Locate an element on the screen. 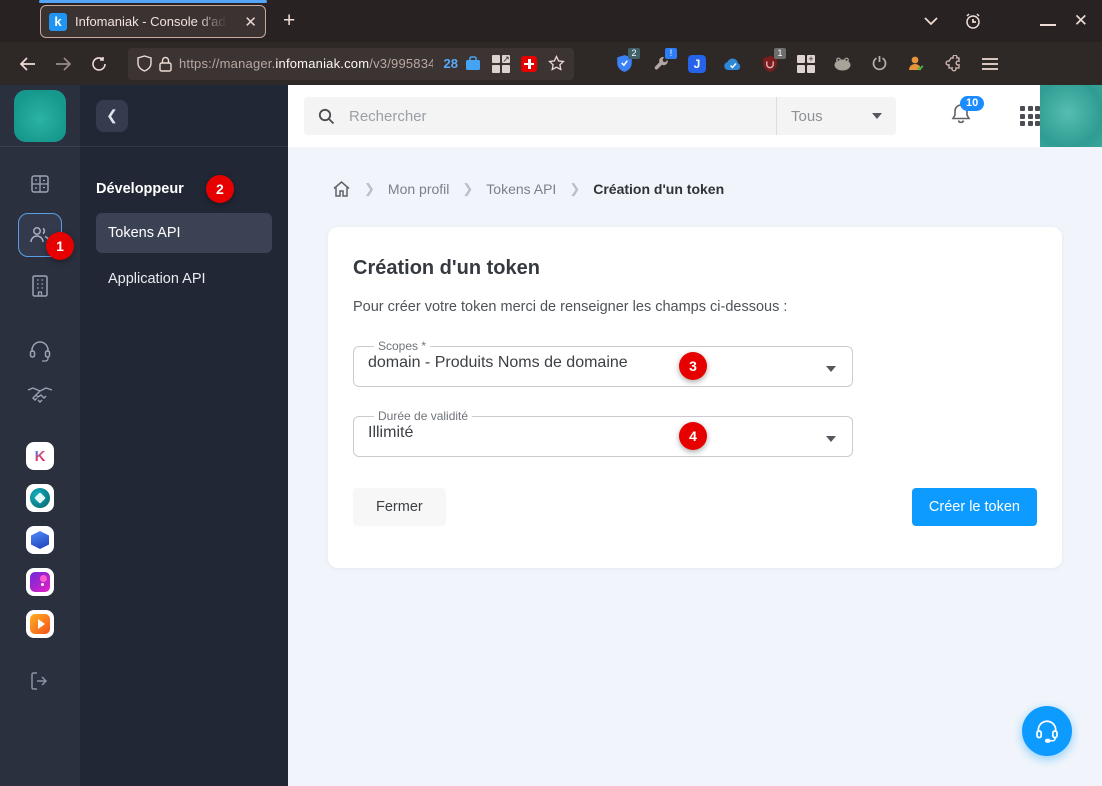 The height and width of the screenshot is (786, 1102). tab-title: Infomaniak - Console d'adm is located at coordinates (151, 21).